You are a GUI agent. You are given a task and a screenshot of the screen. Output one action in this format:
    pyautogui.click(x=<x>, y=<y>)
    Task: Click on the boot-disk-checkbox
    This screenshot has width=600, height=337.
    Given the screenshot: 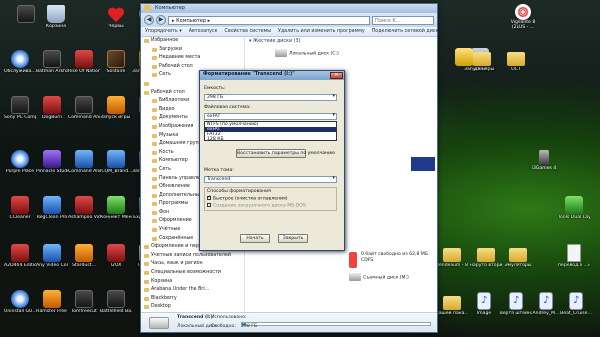 What is the action you would take?
    pyautogui.click(x=209, y=205)
    